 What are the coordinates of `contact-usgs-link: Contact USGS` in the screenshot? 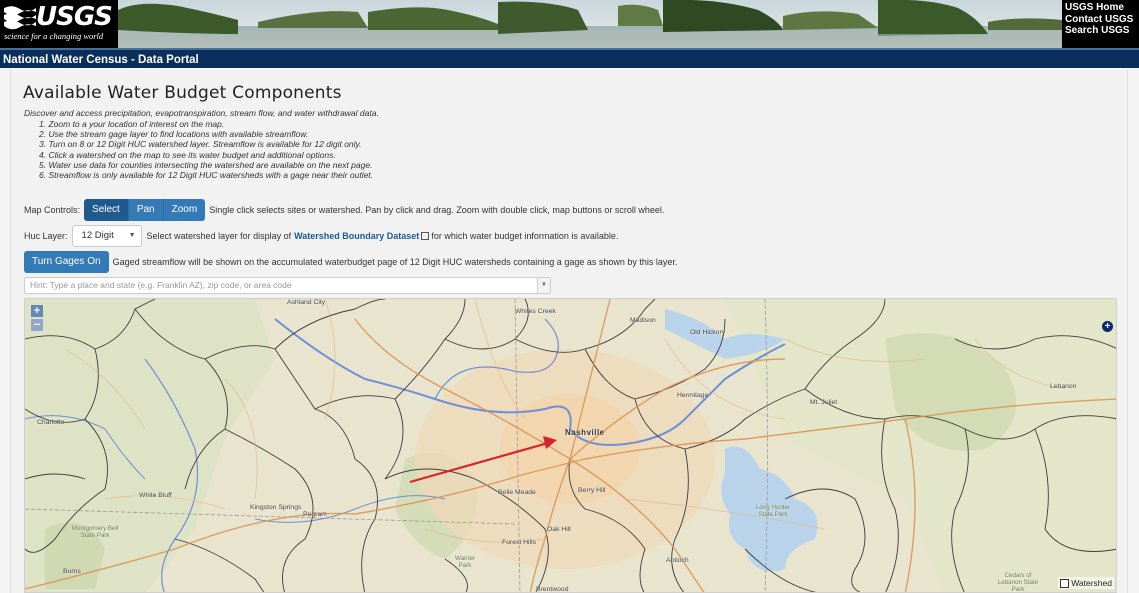 It's located at (1102, 20).